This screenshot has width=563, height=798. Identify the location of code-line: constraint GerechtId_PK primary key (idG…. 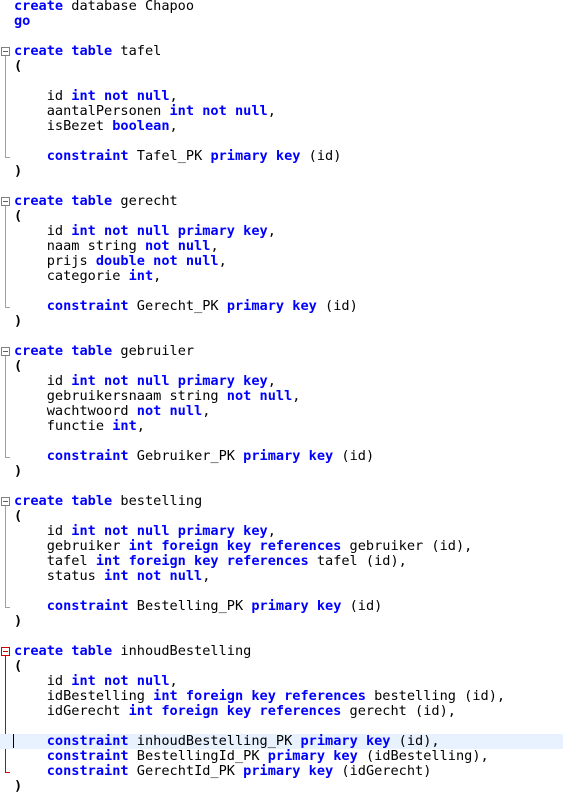
(281, 771).